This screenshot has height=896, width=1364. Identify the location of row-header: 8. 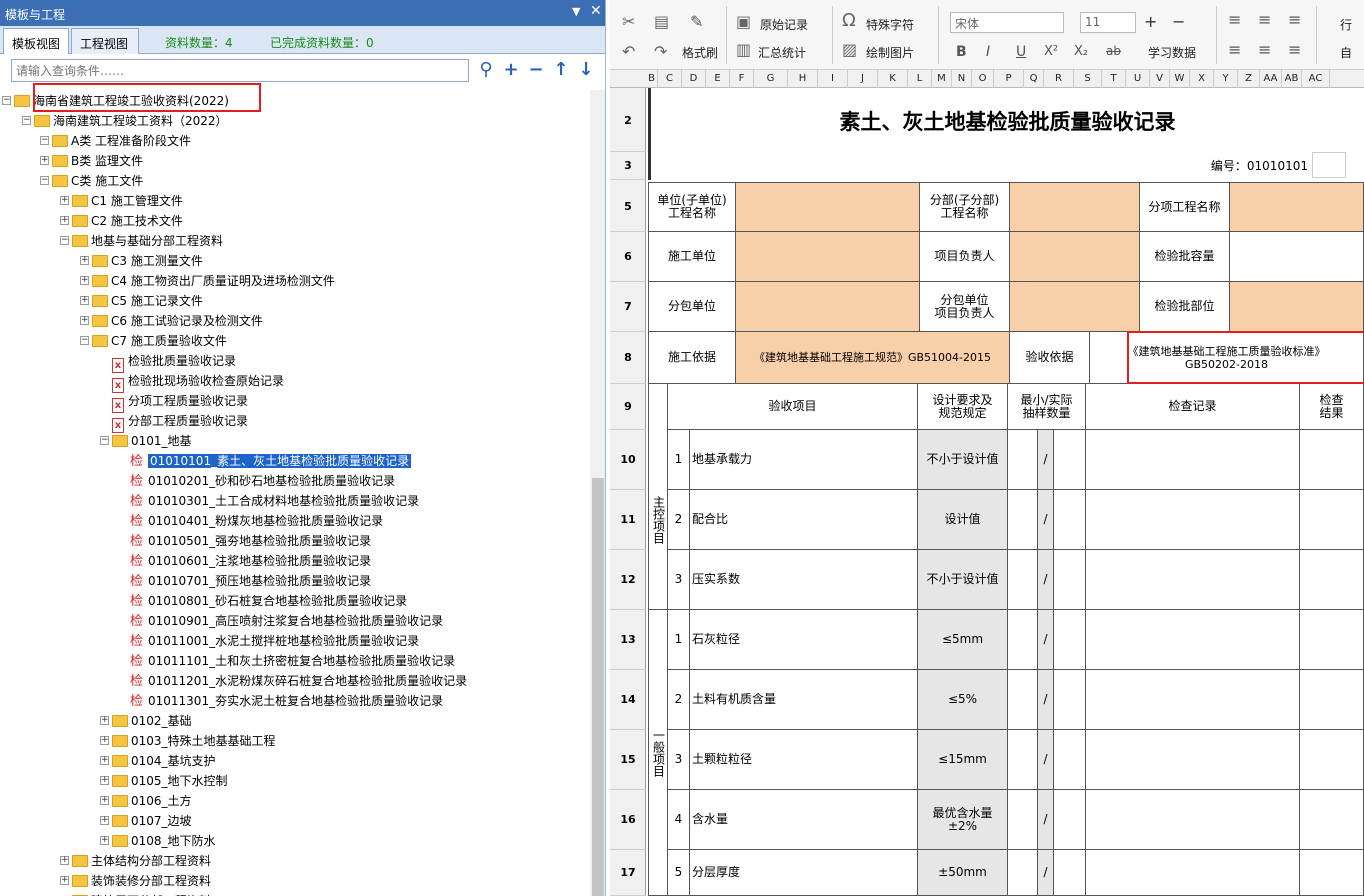
(628, 358).